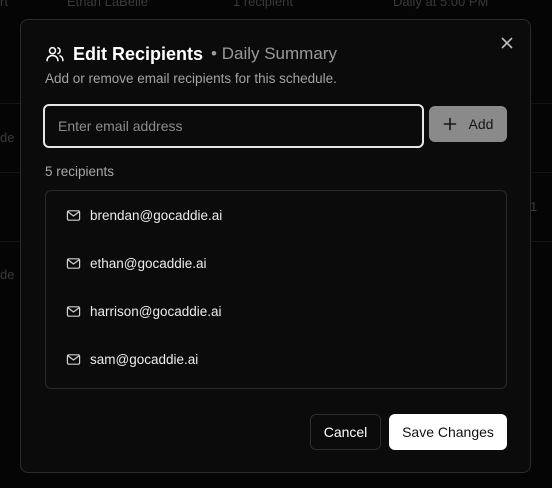  I want to click on background-cell: 1 recipient, so click(263, 4).